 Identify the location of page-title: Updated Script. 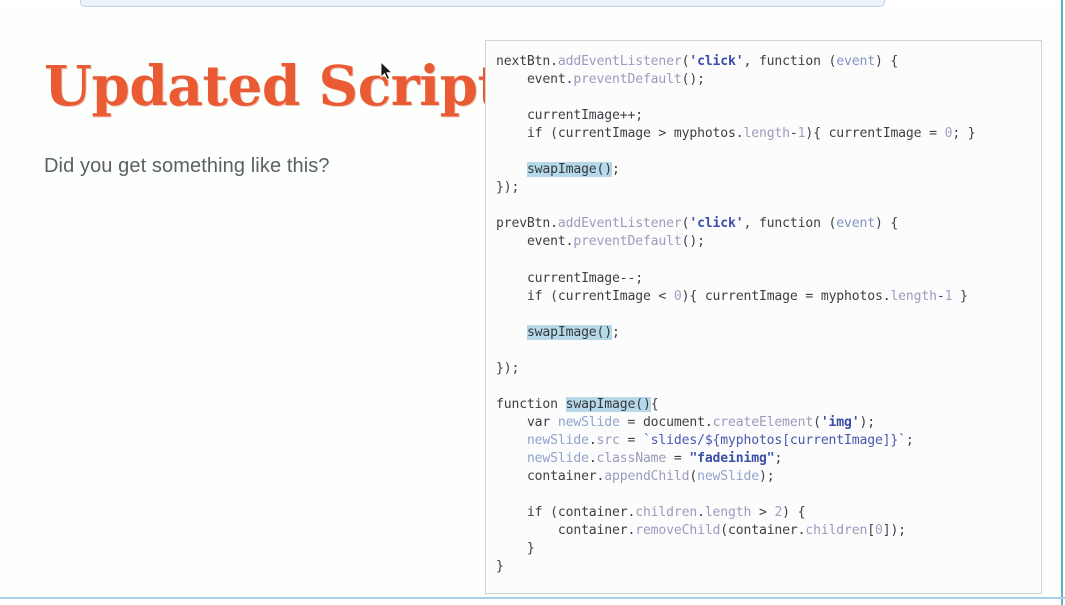
(273, 85).